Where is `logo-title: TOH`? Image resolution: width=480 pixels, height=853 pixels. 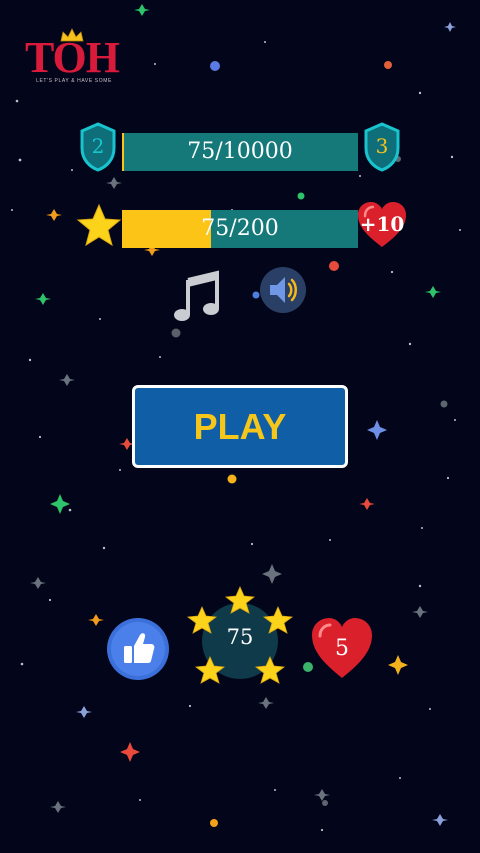
logo-title: TOH is located at coordinates (72, 57).